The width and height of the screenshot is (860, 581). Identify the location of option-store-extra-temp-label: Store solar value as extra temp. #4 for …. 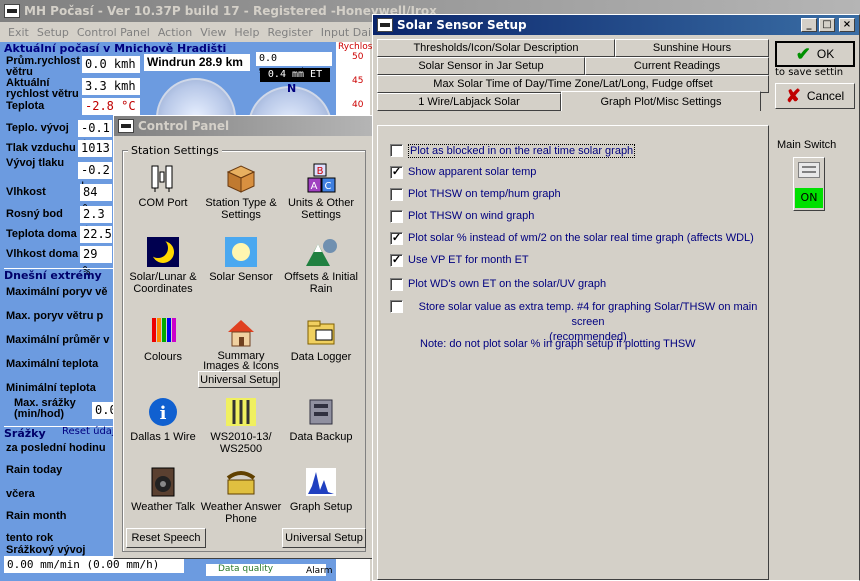
(588, 314).